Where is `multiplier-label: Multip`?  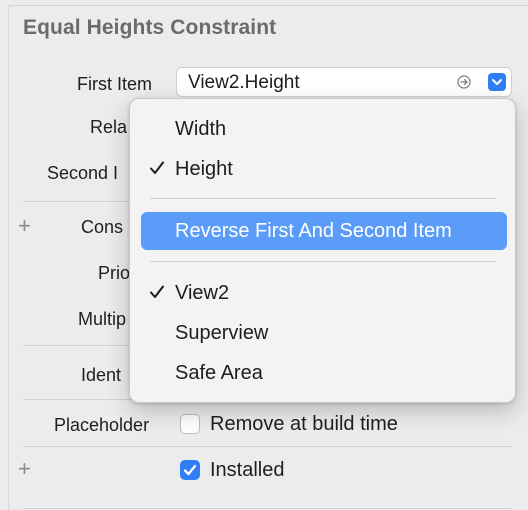
multiplier-label: Multip is located at coordinates (102, 319).